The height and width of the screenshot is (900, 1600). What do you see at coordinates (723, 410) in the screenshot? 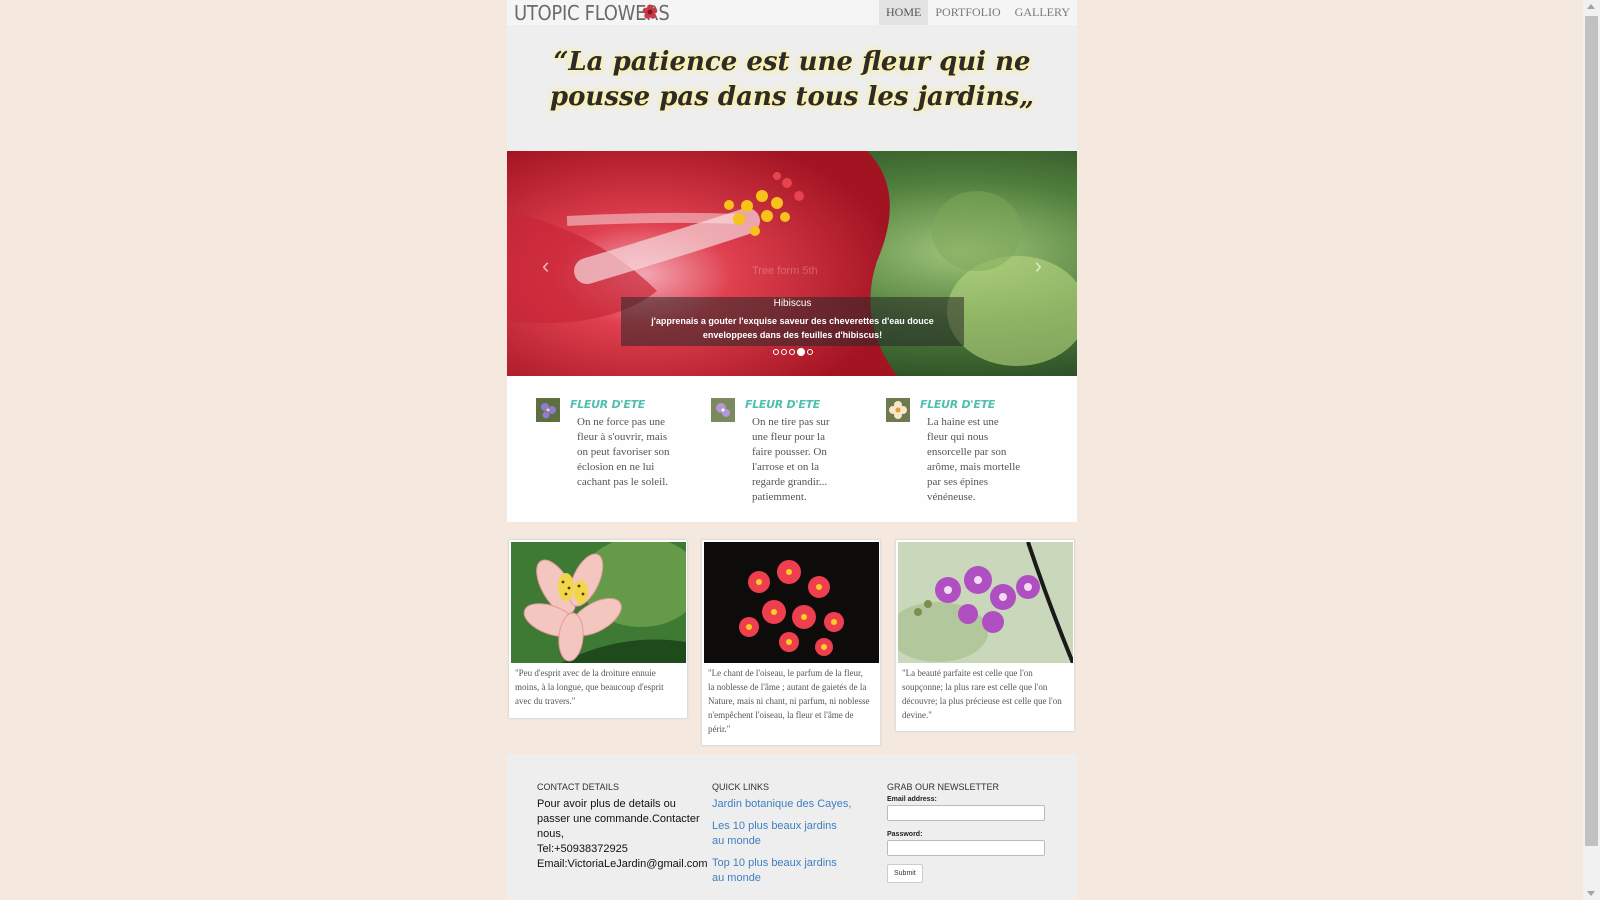
I see `lilac-flower-thumbnail` at bounding box center [723, 410].